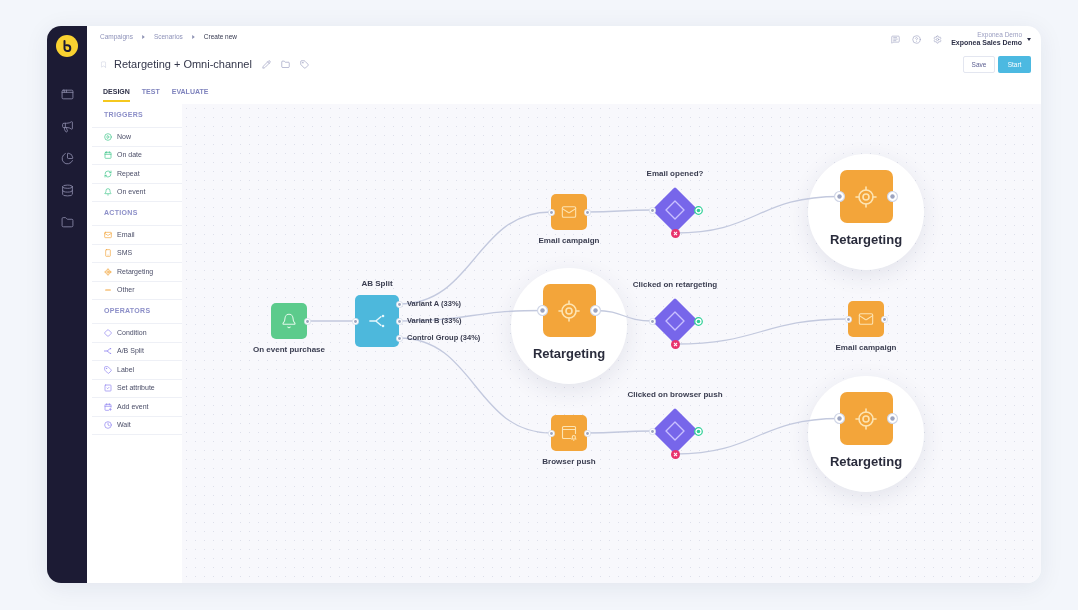  I want to click on browser-window-icon, so click(569, 433).